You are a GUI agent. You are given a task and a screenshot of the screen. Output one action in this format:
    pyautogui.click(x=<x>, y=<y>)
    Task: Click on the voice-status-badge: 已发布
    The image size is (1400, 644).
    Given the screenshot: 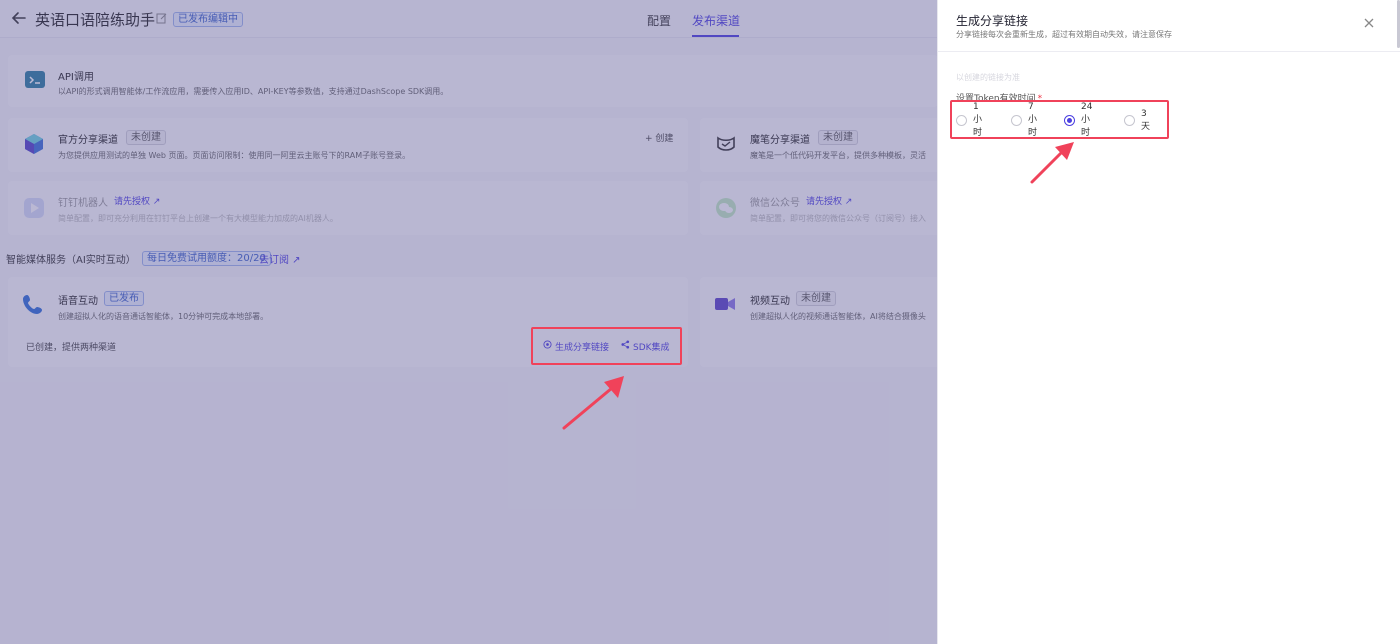 What is the action you would take?
    pyautogui.click(x=124, y=298)
    